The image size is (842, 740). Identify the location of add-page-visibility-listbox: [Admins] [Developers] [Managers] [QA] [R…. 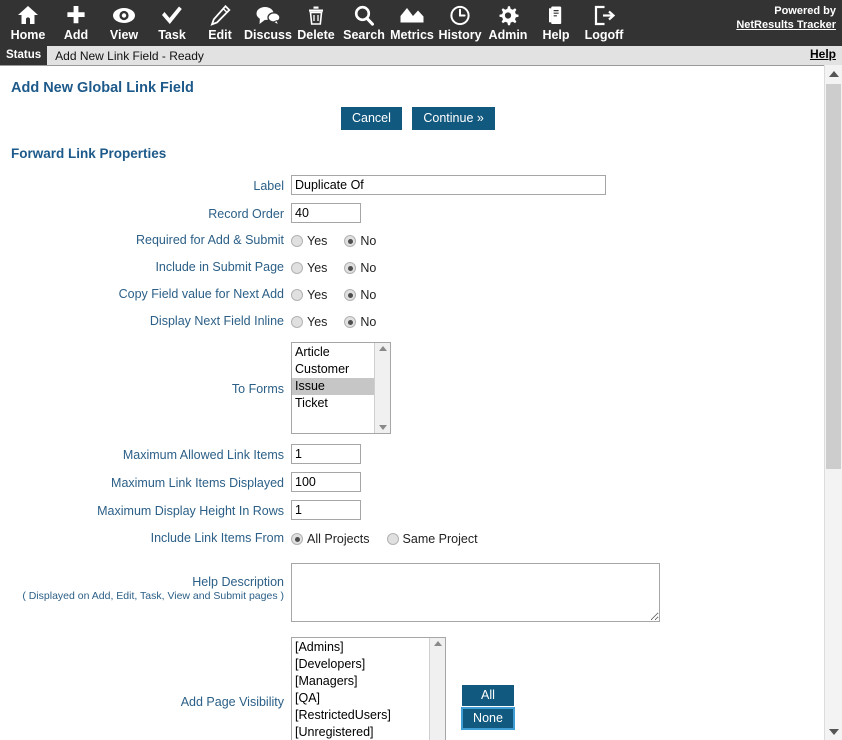
(368, 688).